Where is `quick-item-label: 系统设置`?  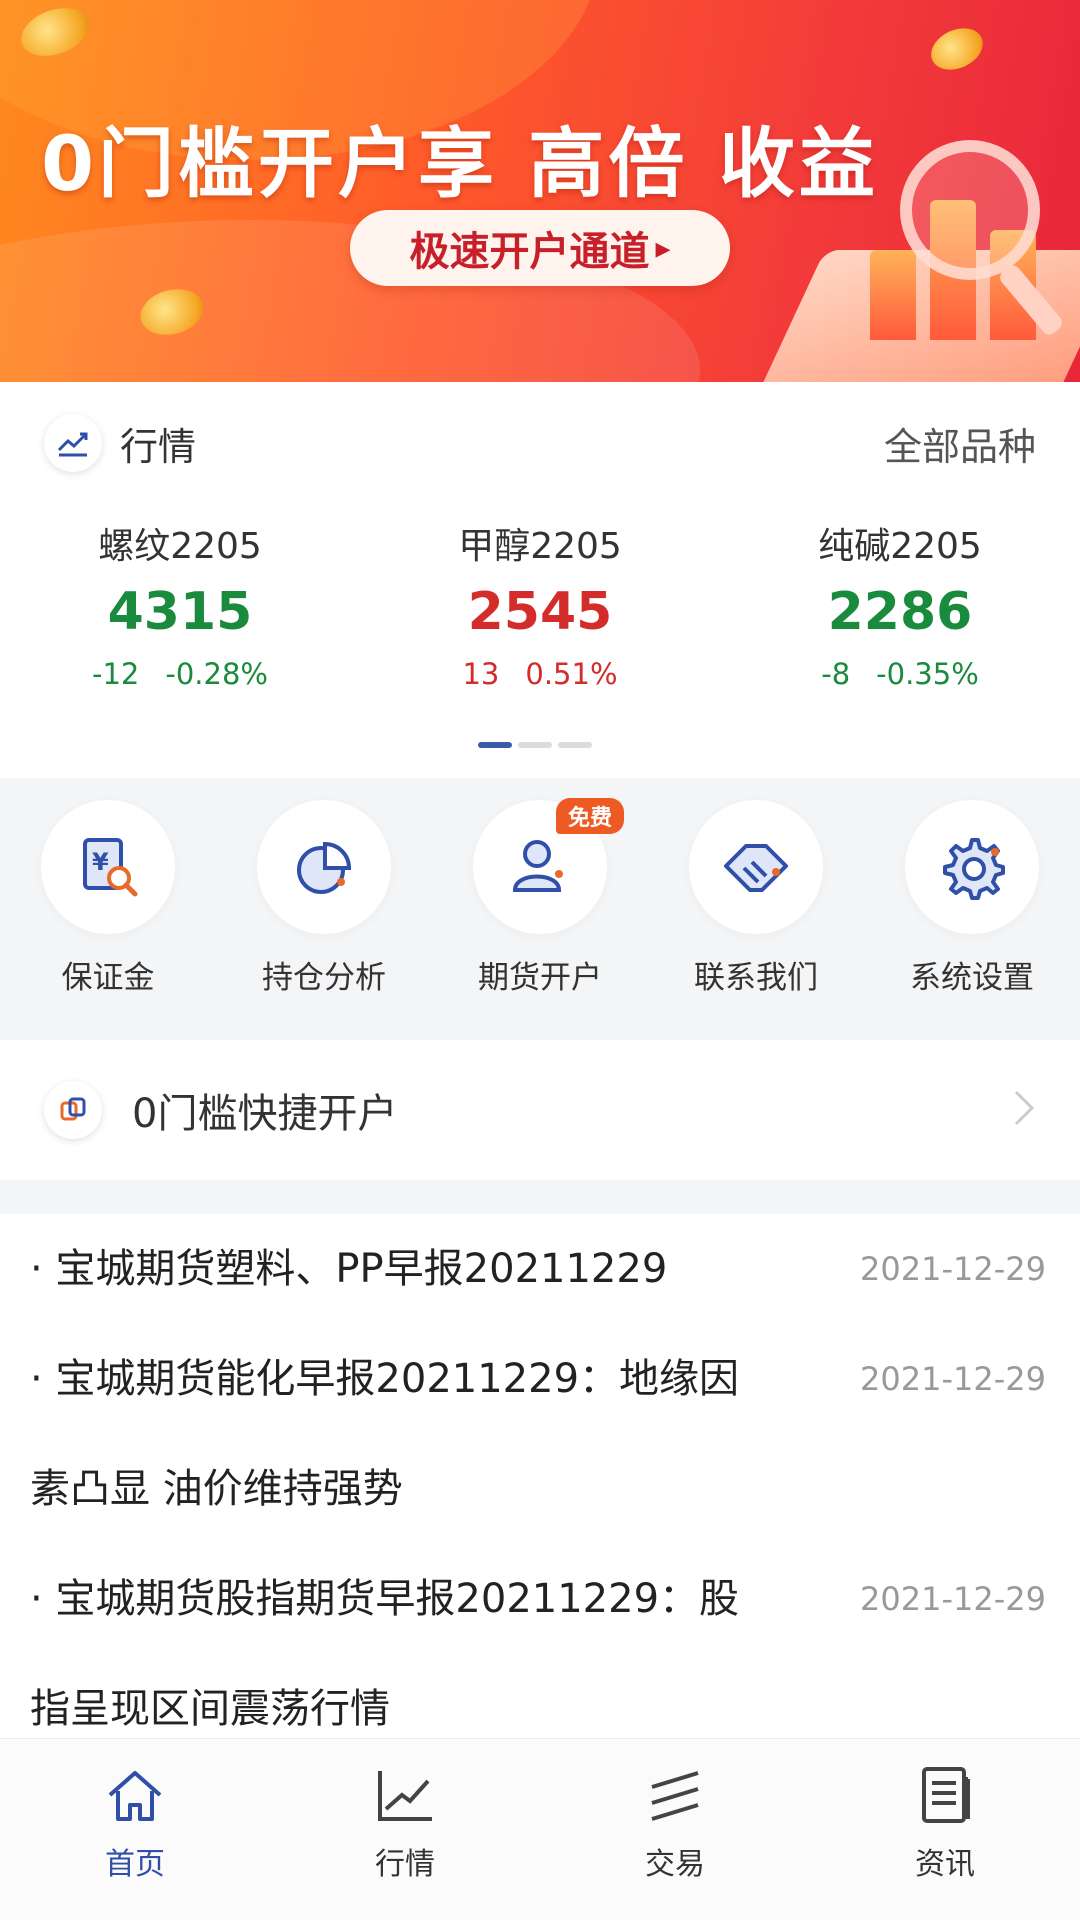
quick-item-label: 系统设置 is located at coordinates (972, 978).